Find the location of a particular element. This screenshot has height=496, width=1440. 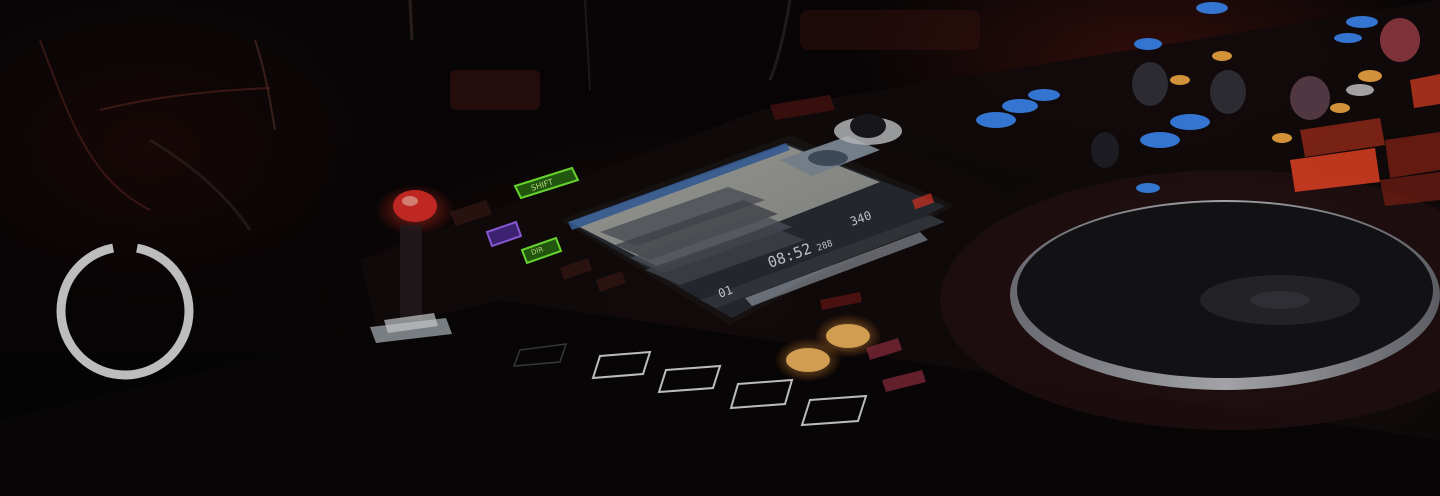

loading-arc is located at coordinates (125, 311).